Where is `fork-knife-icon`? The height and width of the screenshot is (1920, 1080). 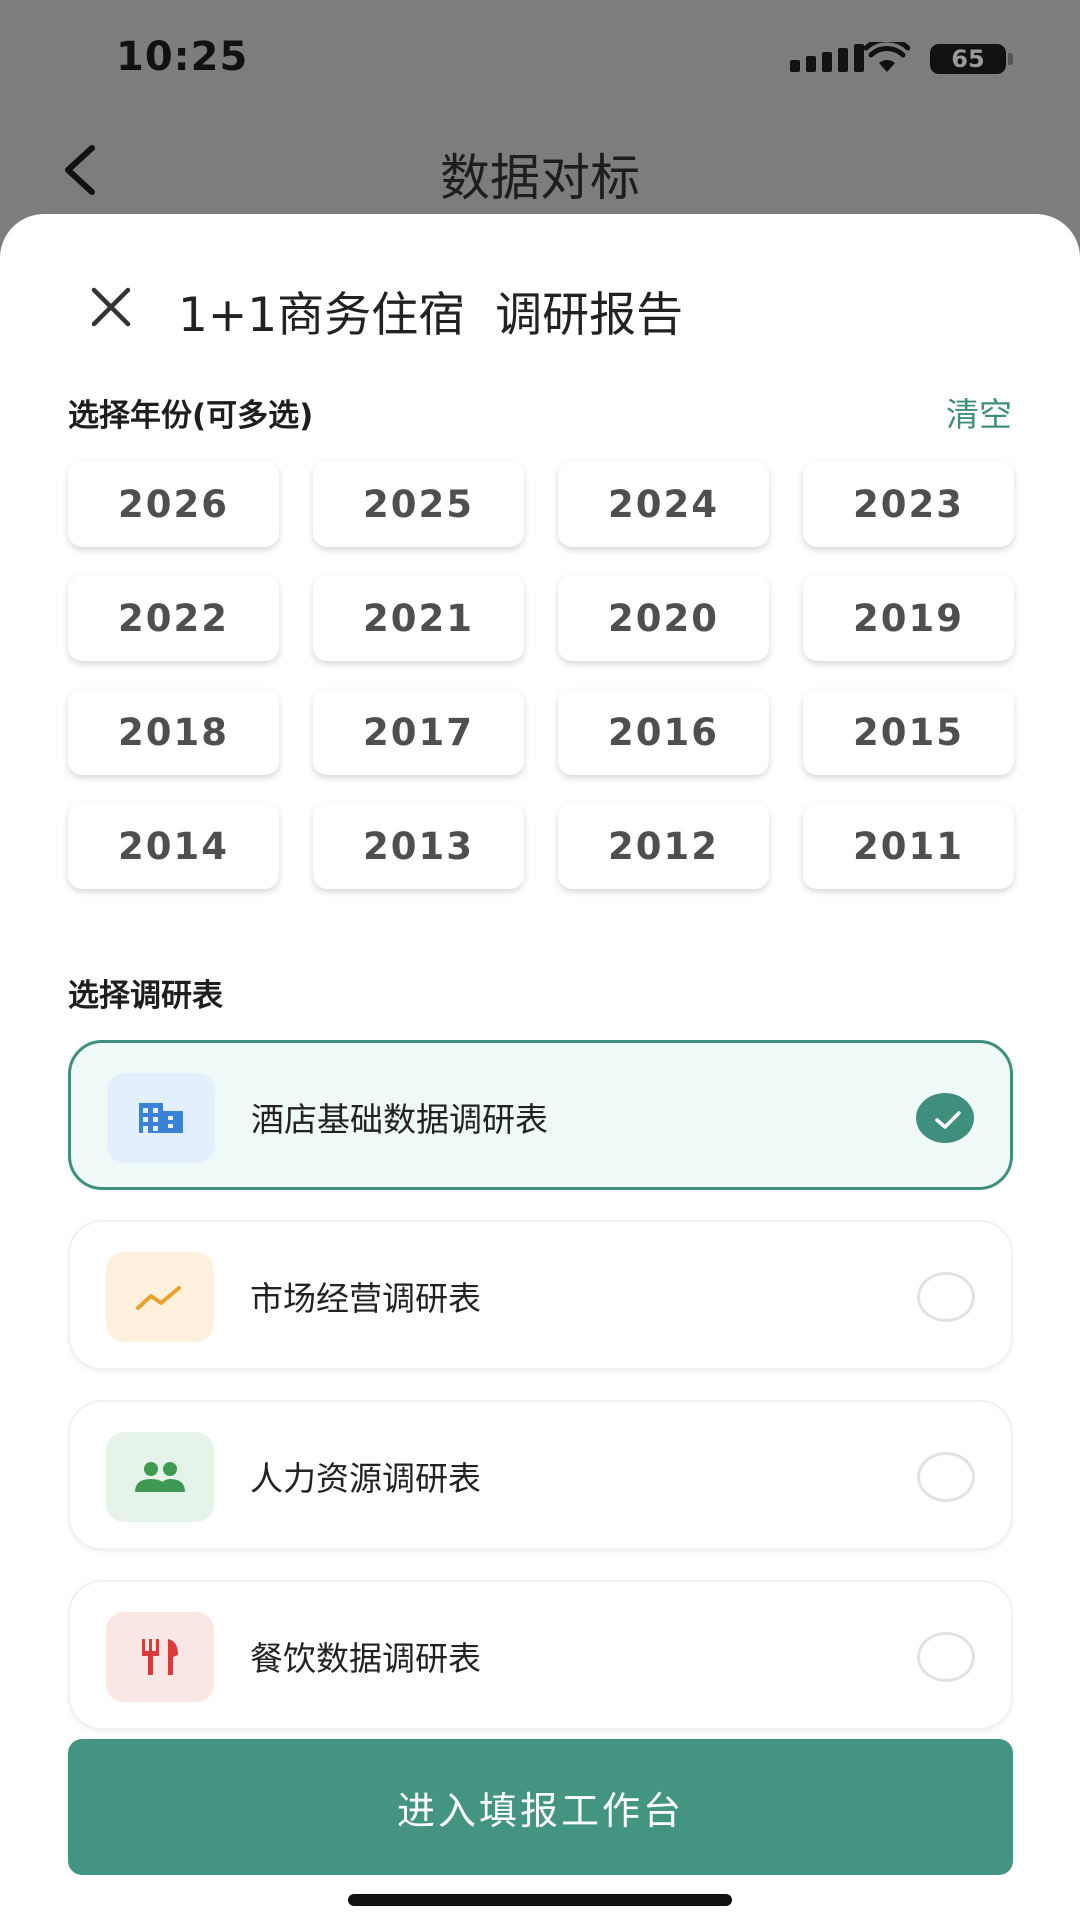
fork-knife-icon is located at coordinates (160, 1657).